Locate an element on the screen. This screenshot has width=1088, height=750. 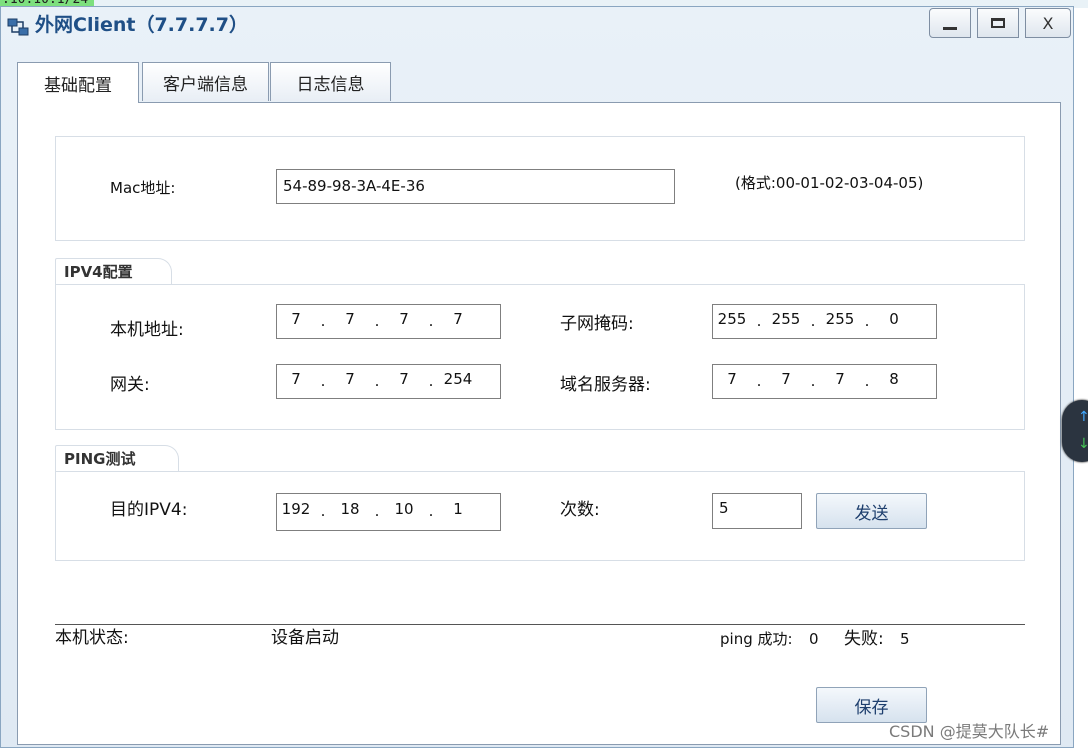
gateway-label: 网关: is located at coordinates (130, 385).